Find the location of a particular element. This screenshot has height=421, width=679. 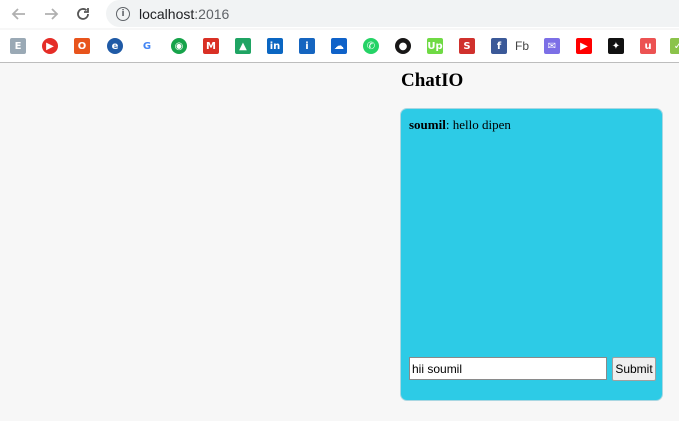

office-icon: O is located at coordinates (82, 46).